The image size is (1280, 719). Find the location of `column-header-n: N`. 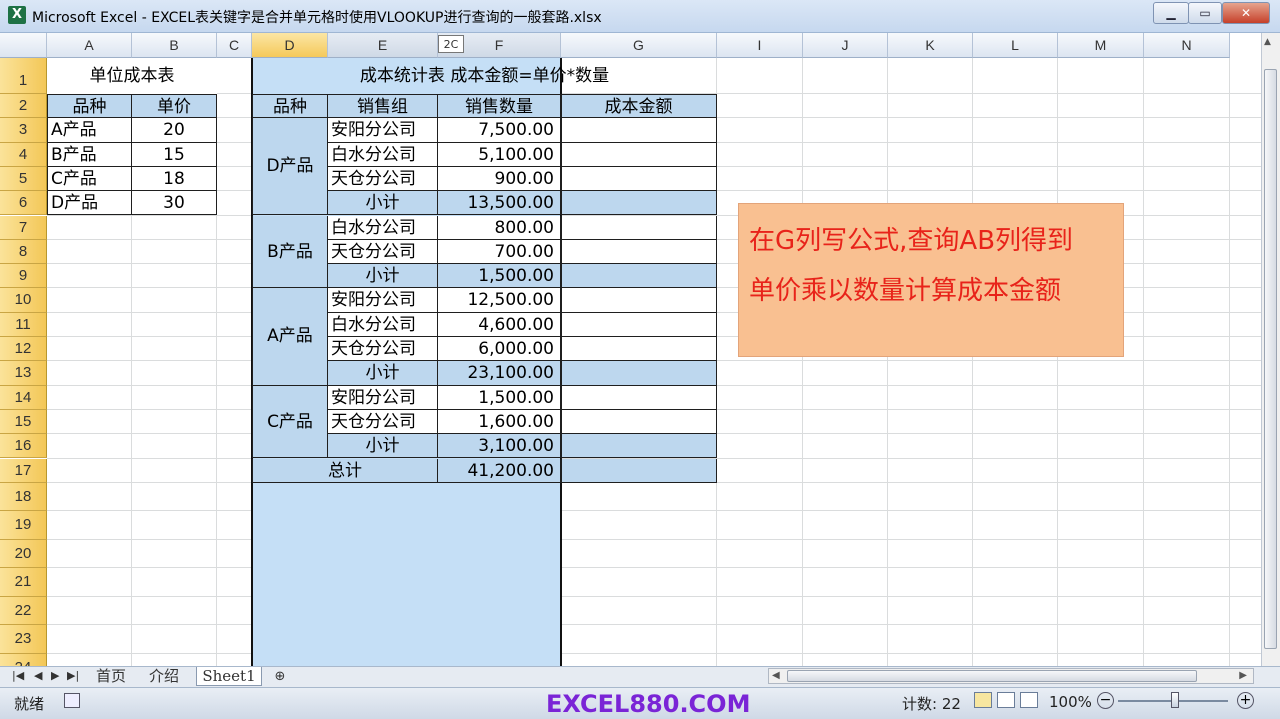

column-header-n: N is located at coordinates (1187, 45).